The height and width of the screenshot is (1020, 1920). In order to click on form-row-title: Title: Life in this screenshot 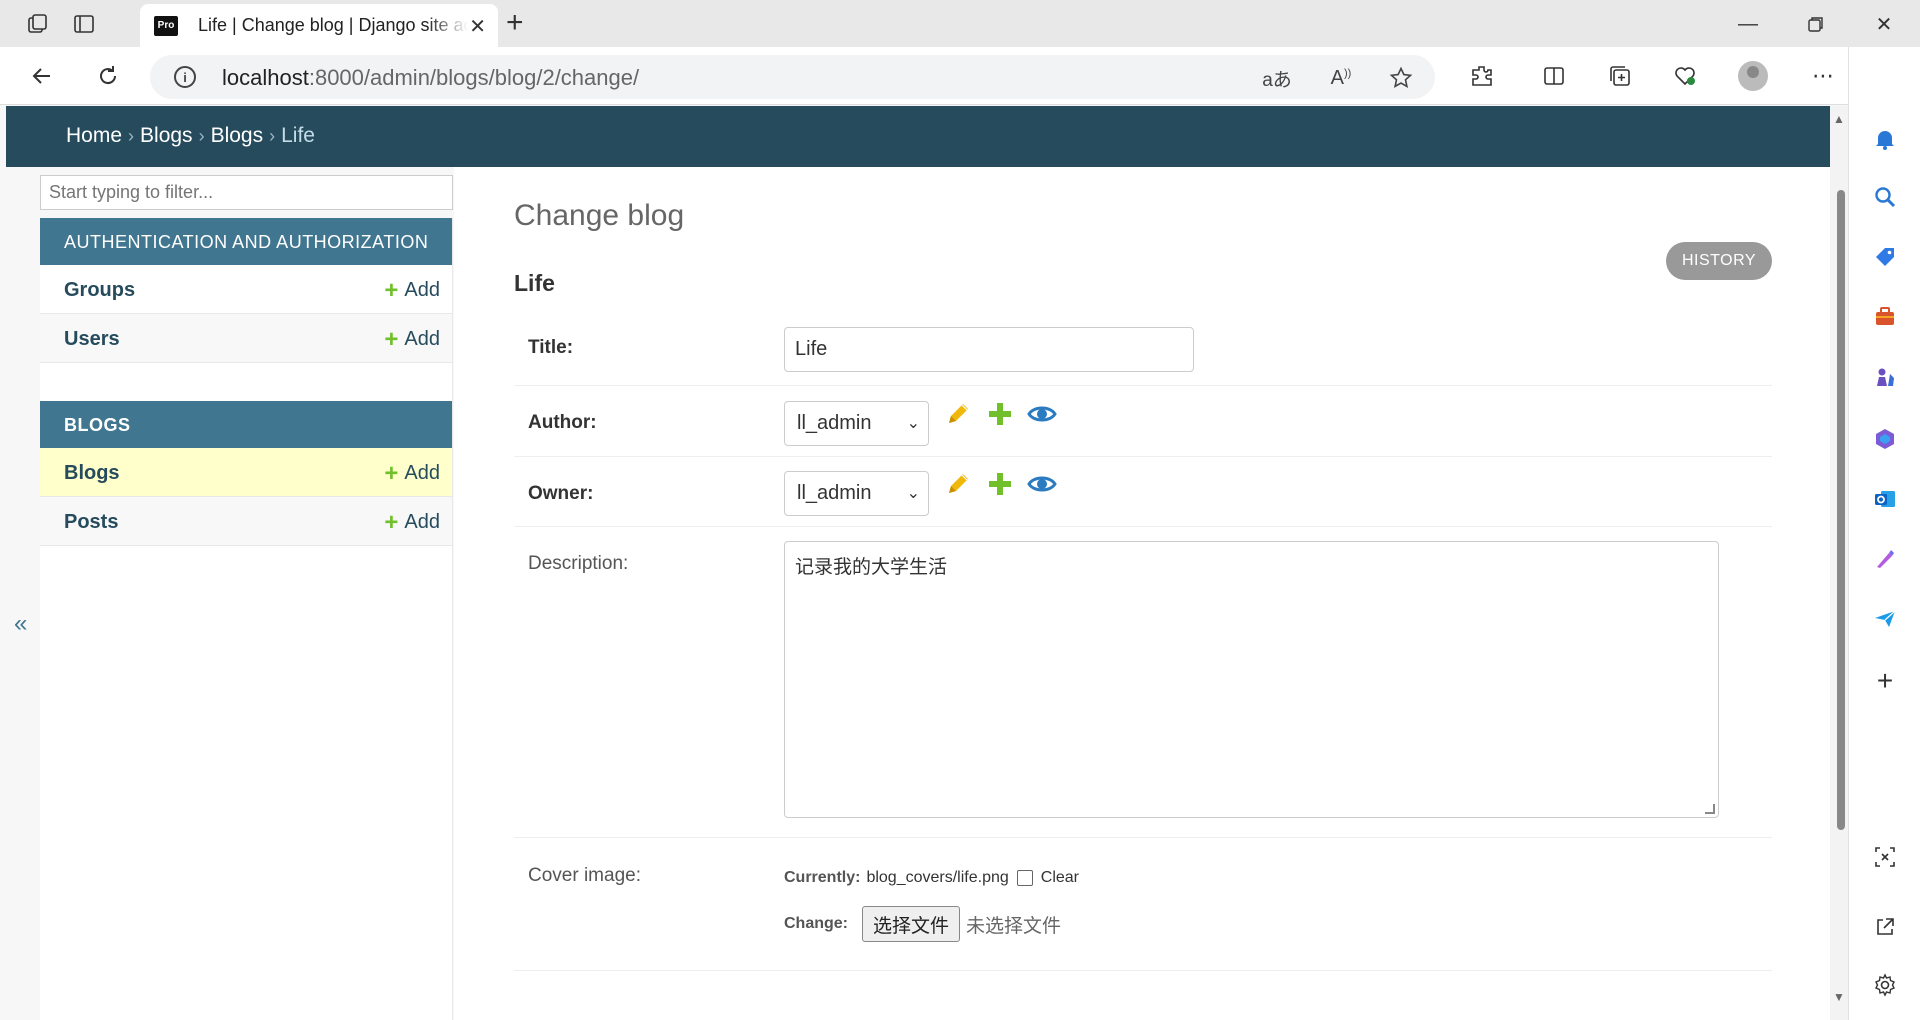, I will do `click(1143, 349)`.